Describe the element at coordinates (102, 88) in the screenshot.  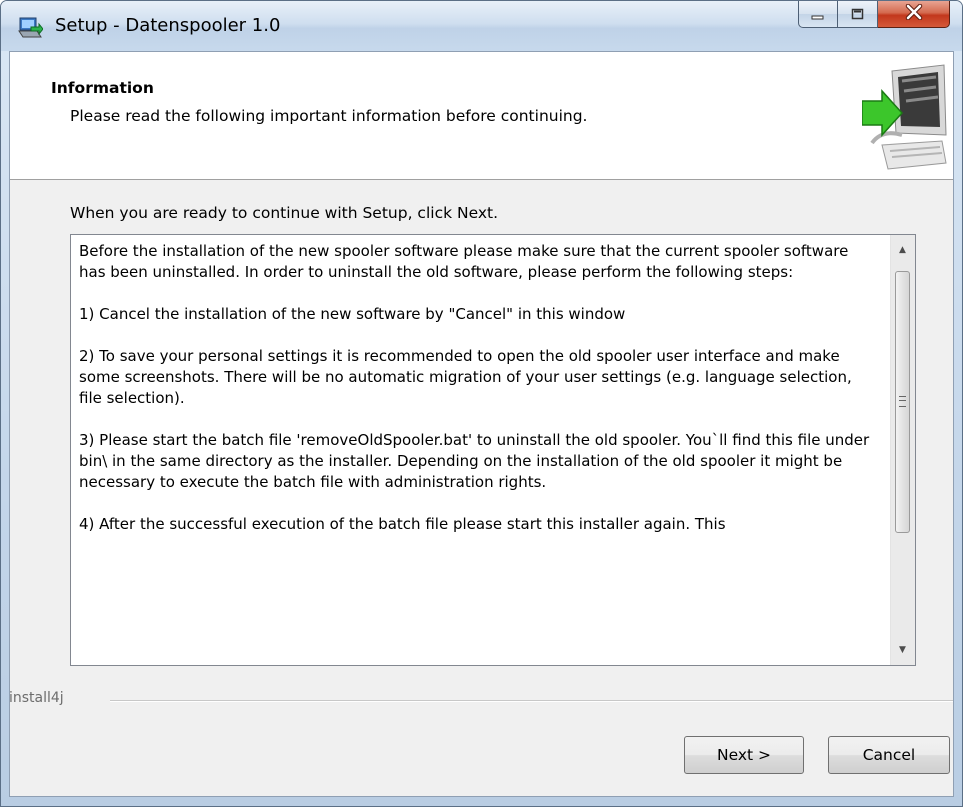
I see `page-title: Information` at that location.